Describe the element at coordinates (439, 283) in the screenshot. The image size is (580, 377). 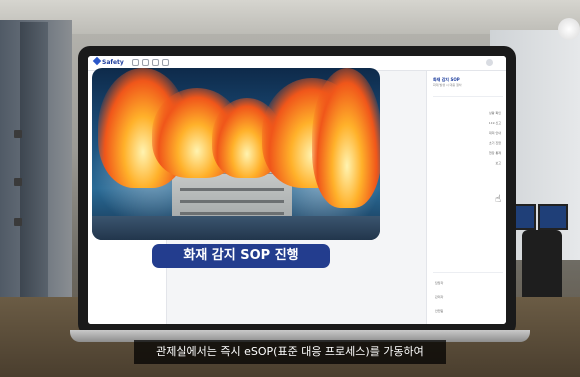
I see `list-item: 담당자` at that location.